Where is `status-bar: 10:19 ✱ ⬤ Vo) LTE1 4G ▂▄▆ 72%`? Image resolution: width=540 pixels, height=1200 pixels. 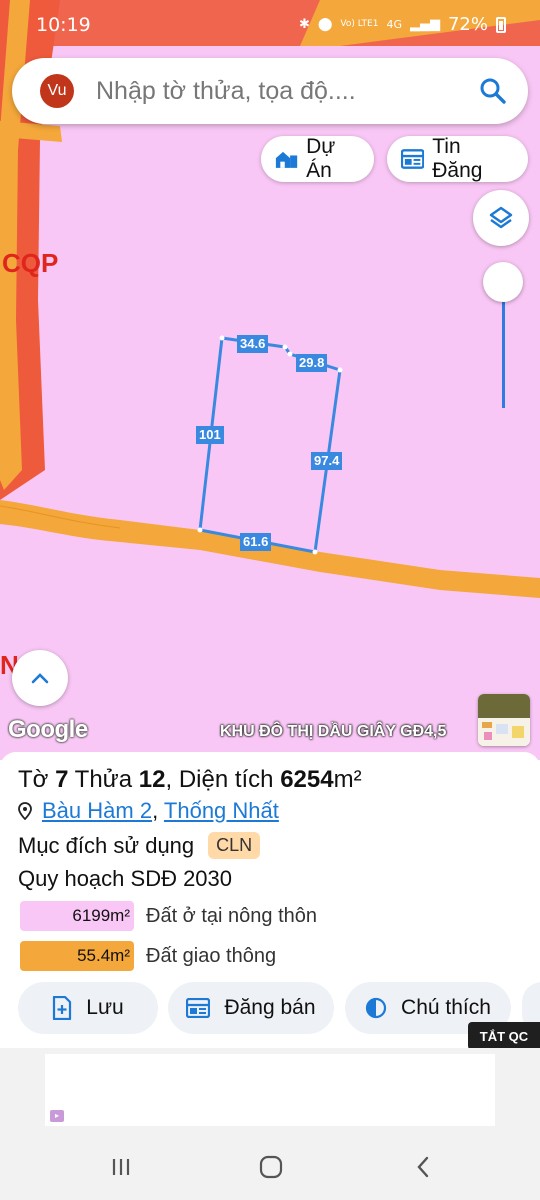 status-bar: 10:19 ✱ ⬤ Vo) LTE1 4G ▂▄▆ 72% is located at coordinates (270, 26).